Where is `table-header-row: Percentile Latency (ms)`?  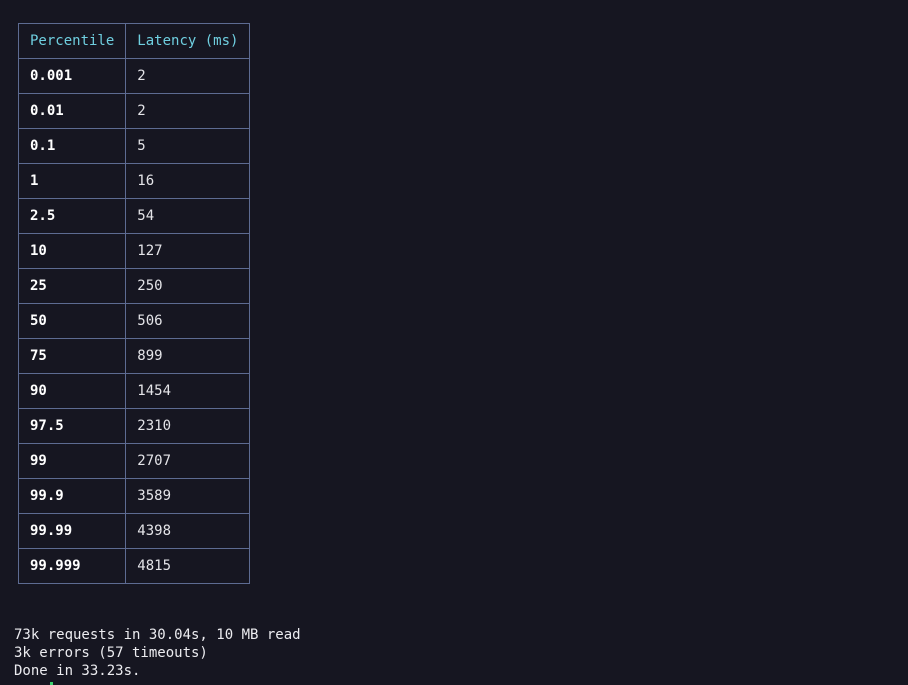
table-header-row: Percentile Latency (ms) is located at coordinates (134, 41).